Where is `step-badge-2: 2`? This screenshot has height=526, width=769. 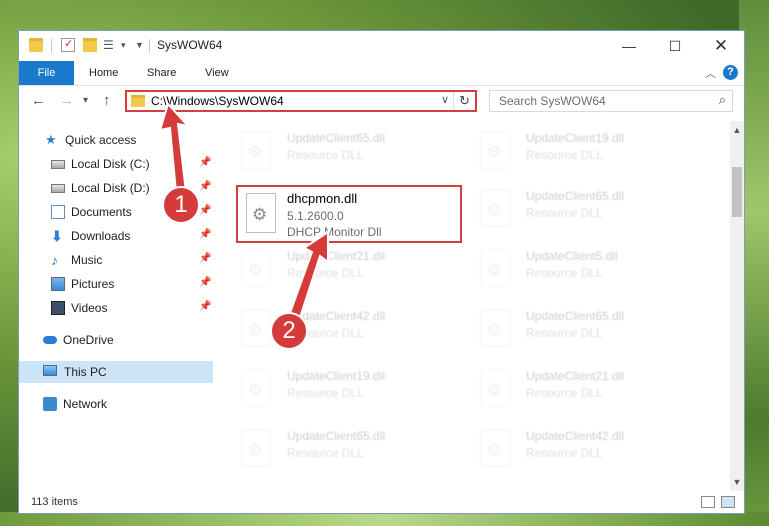
step-badge-2: 2 is located at coordinates (289, 331).